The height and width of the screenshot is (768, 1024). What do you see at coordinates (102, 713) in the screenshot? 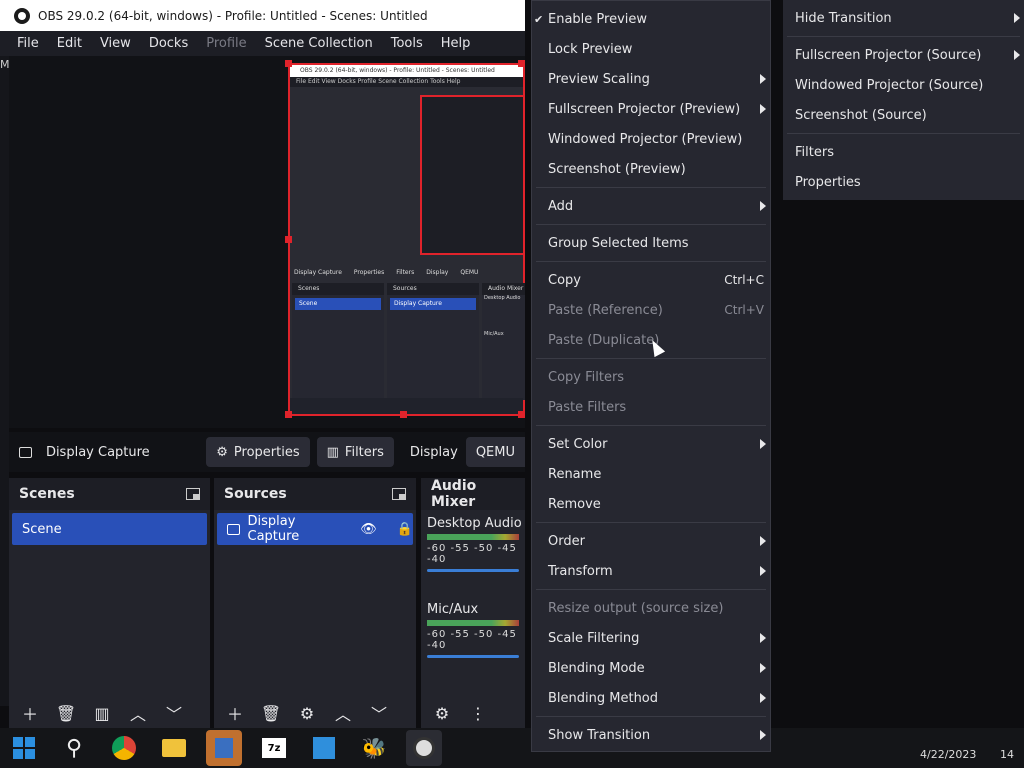
I see `filters-icon: ▥` at bounding box center [102, 713].